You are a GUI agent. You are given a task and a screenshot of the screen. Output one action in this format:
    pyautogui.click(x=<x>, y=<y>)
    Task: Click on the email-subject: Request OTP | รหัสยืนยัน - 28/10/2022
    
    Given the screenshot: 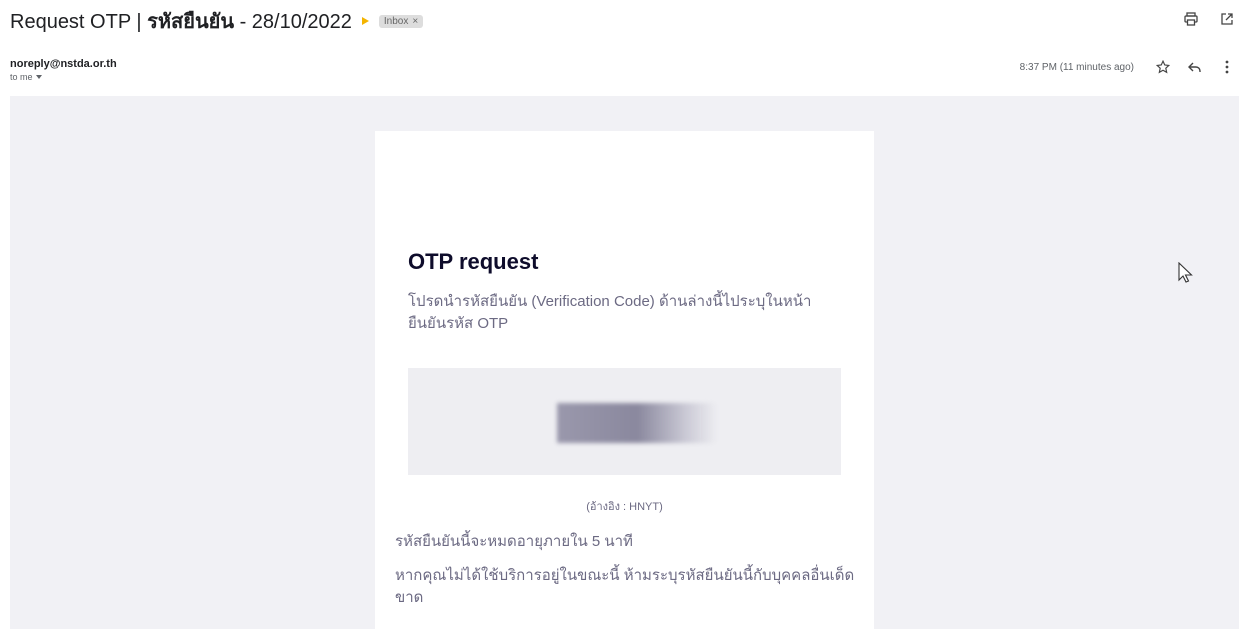 What is the action you would take?
    pyautogui.click(x=181, y=21)
    